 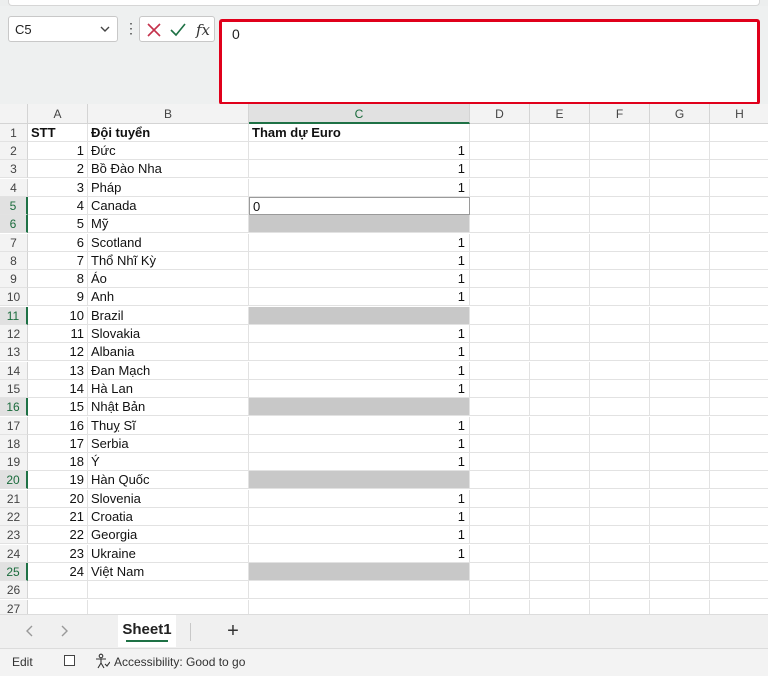 What do you see at coordinates (64, 631) in the screenshot?
I see `chevron-right-icon` at bounding box center [64, 631].